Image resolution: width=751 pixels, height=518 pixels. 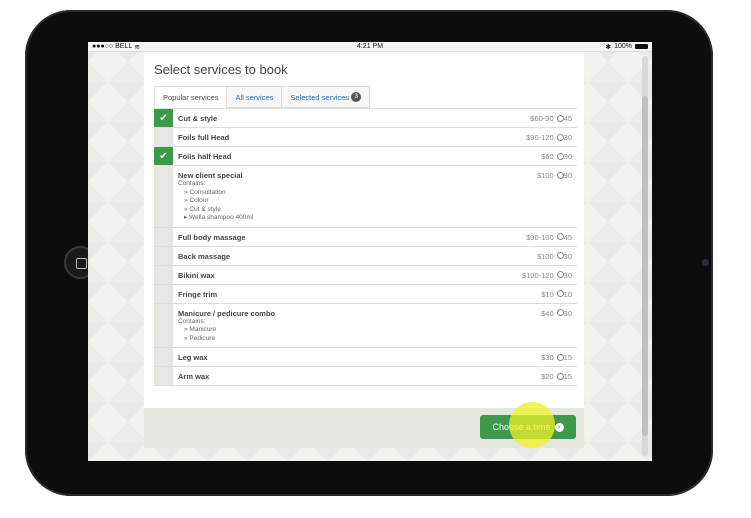 I want to click on service-row: ✔ Foils half Head $60 30, so click(x=365, y=156).